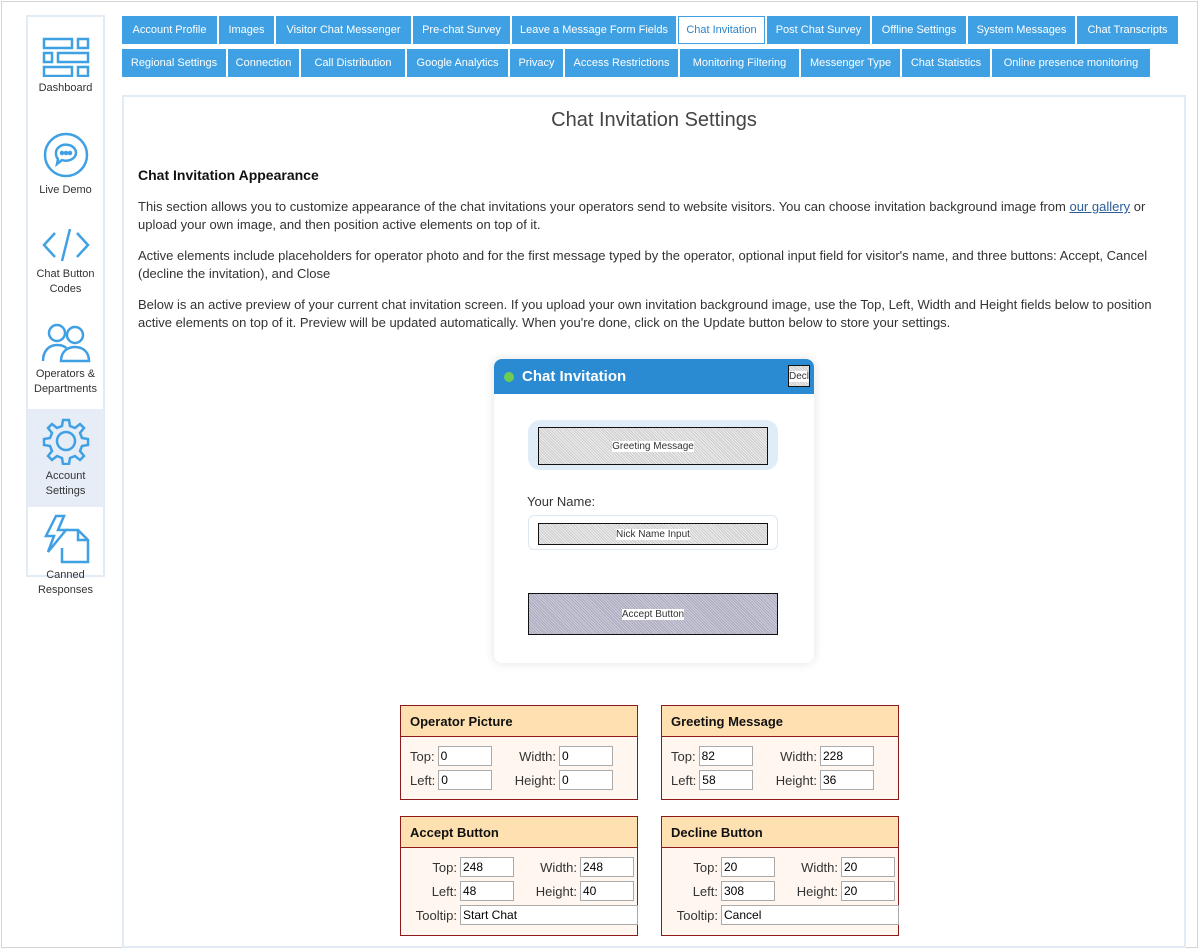 The height and width of the screenshot is (950, 1200). What do you see at coordinates (519, 721) in the screenshot?
I see `box-title: Operator Picture` at bounding box center [519, 721].